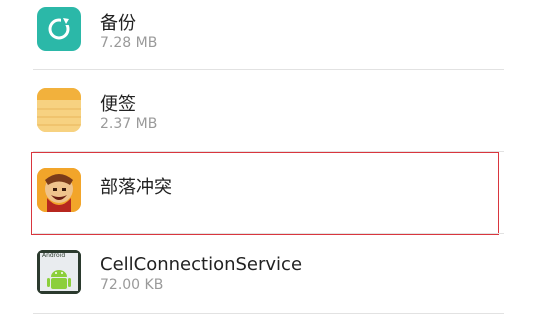 This screenshot has height=331, width=550. What do you see at coordinates (129, 124) in the screenshot?
I see `app-size: 2.37 MB` at bounding box center [129, 124].